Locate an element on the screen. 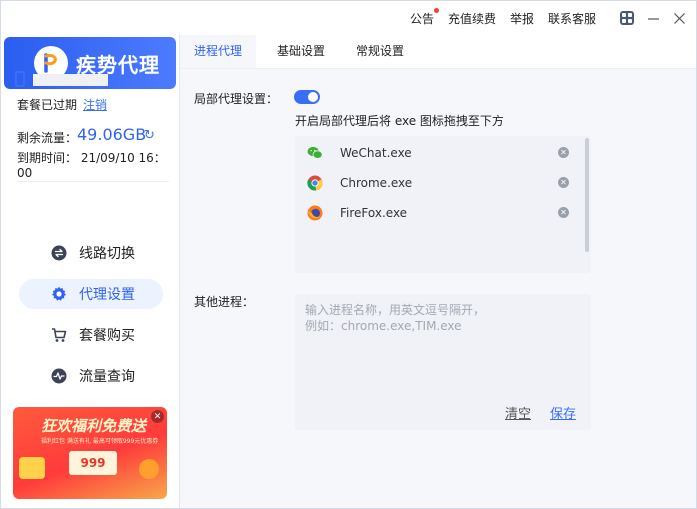 This screenshot has width=697, height=509. other-process-input is located at coordinates (443, 327).